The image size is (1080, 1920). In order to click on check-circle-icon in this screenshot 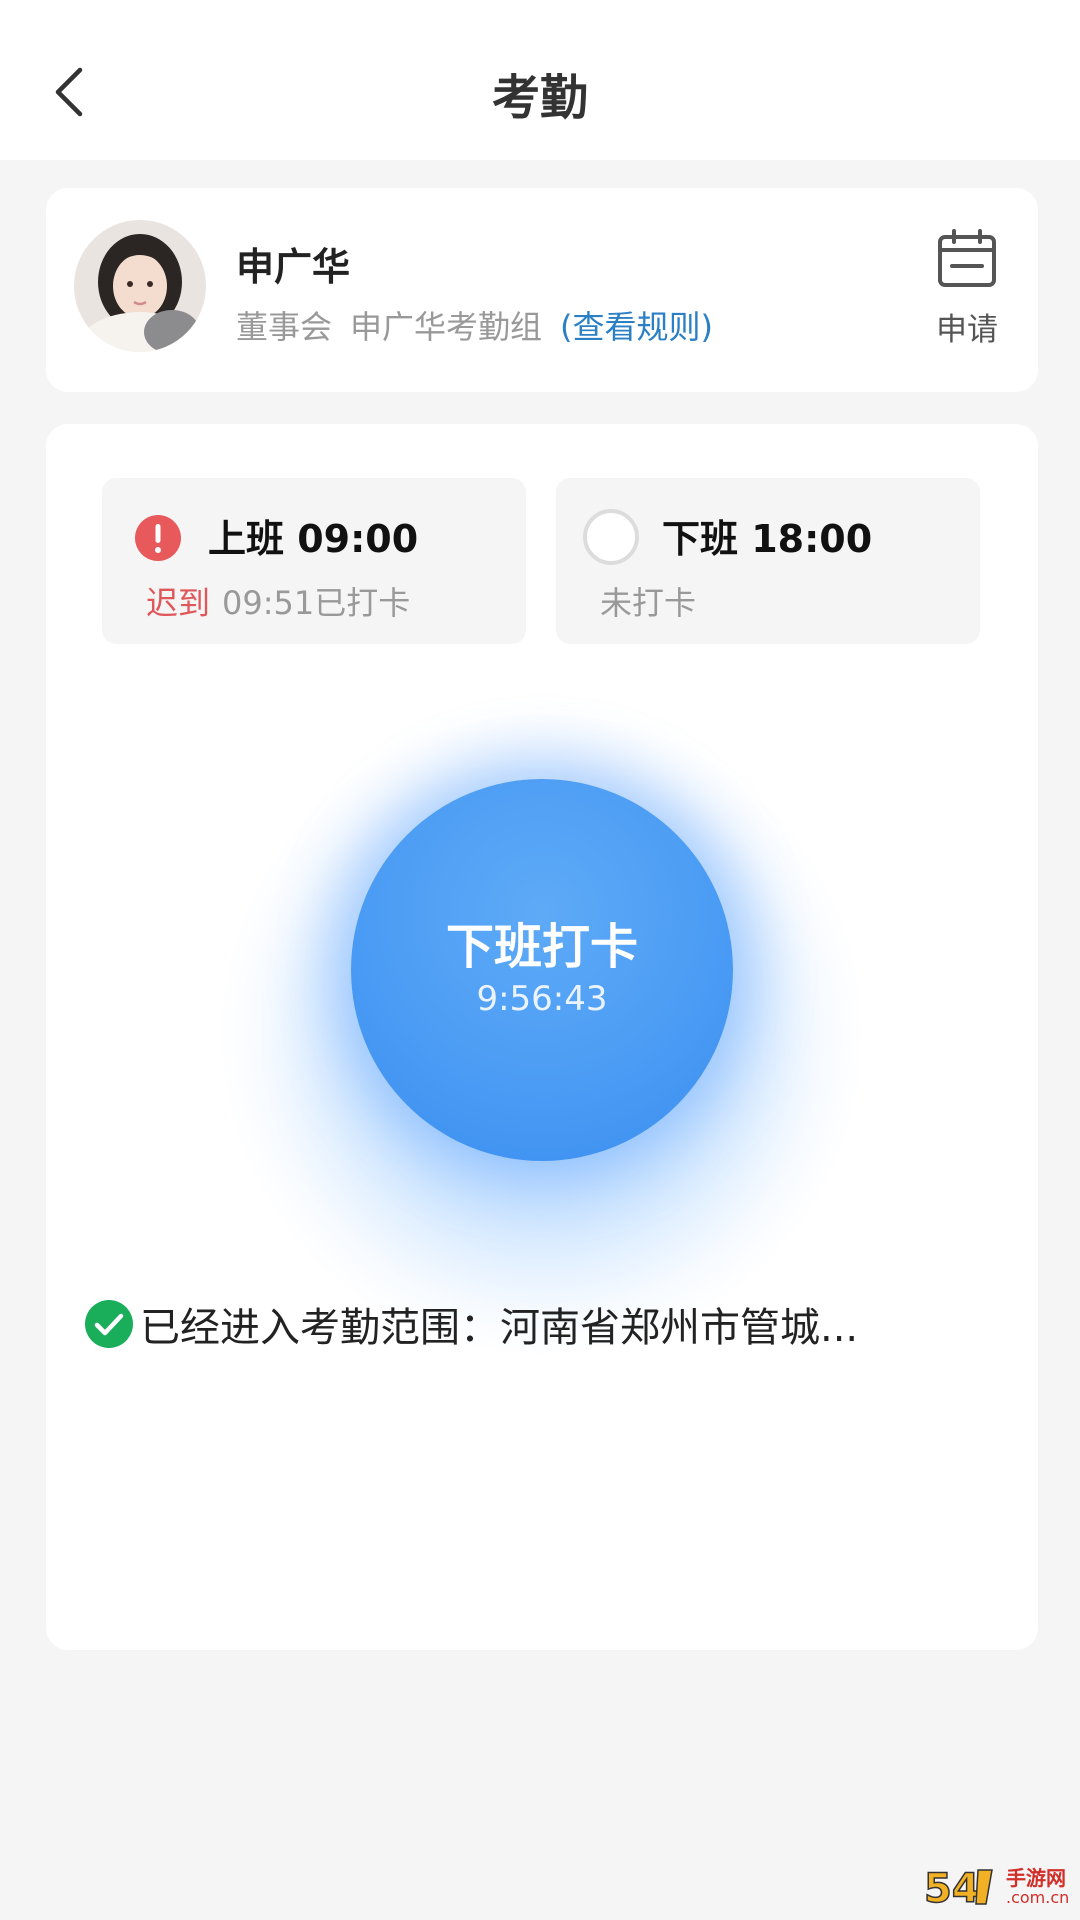, I will do `click(109, 1324)`.